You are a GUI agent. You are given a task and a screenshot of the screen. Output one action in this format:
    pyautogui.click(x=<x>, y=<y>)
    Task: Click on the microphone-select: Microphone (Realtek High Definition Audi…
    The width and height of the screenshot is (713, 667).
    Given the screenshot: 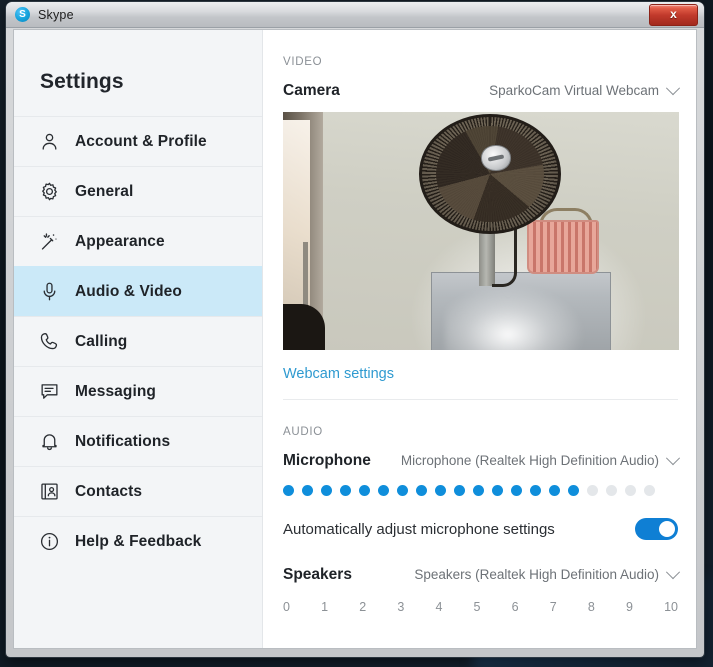 What is the action you would take?
    pyautogui.click(x=540, y=459)
    